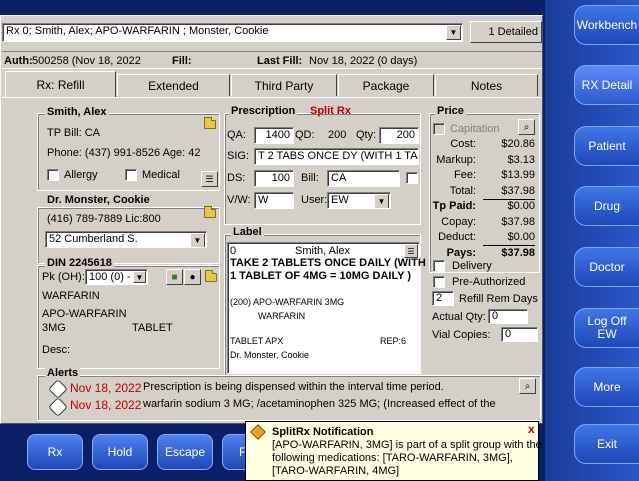 This screenshot has height=481, width=639. What do you see at coordinates (152, 328) in the screenshot?
I see `drug-form: TABLET` at bounding box center [152, 328].